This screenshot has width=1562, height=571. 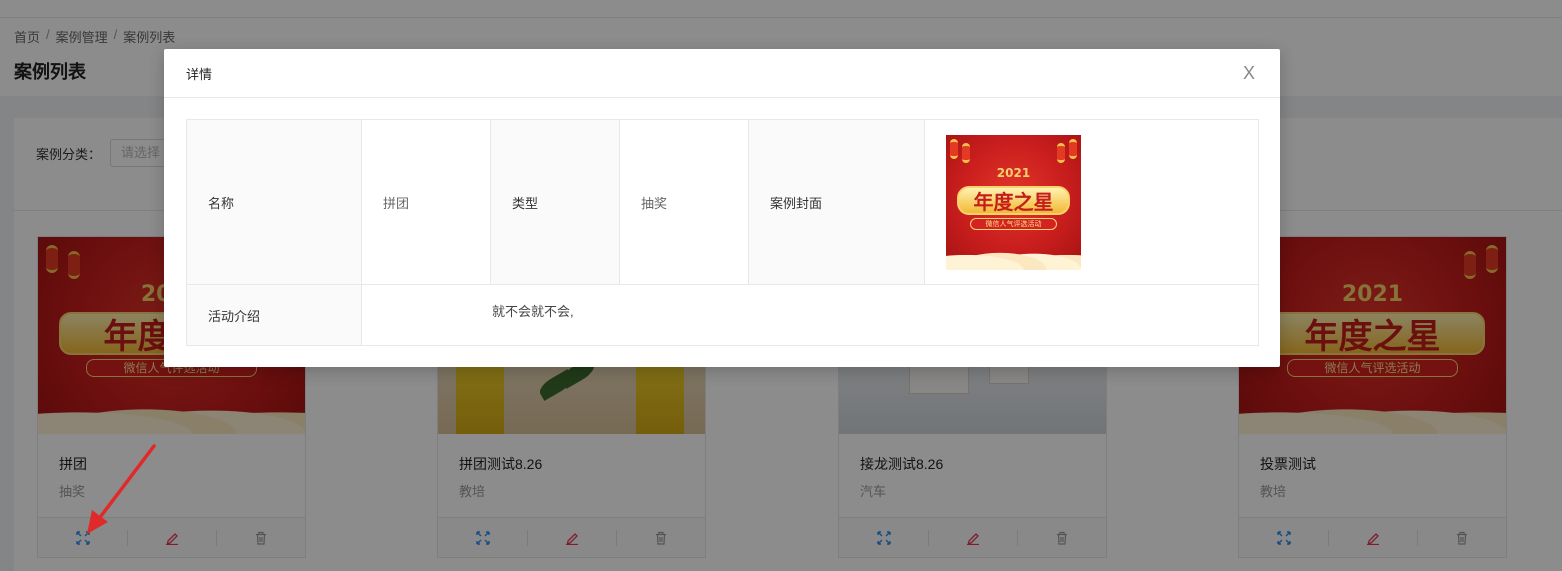 I want to click on cover-cell: 2021 年度之星 微信人气评选活动, so click(x=1091, y=202).